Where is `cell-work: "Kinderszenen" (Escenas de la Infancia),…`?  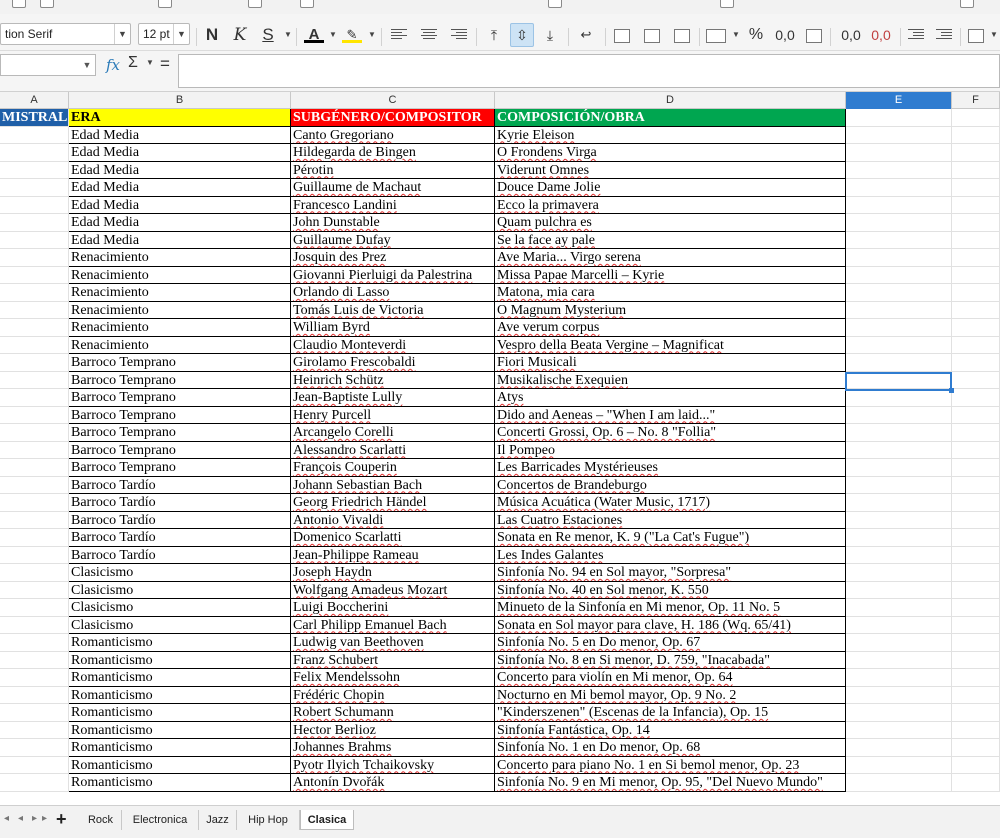 cell-work: "Kinderszenen" (Escenas de la Infancia),… is located at coordinates (670, 713).